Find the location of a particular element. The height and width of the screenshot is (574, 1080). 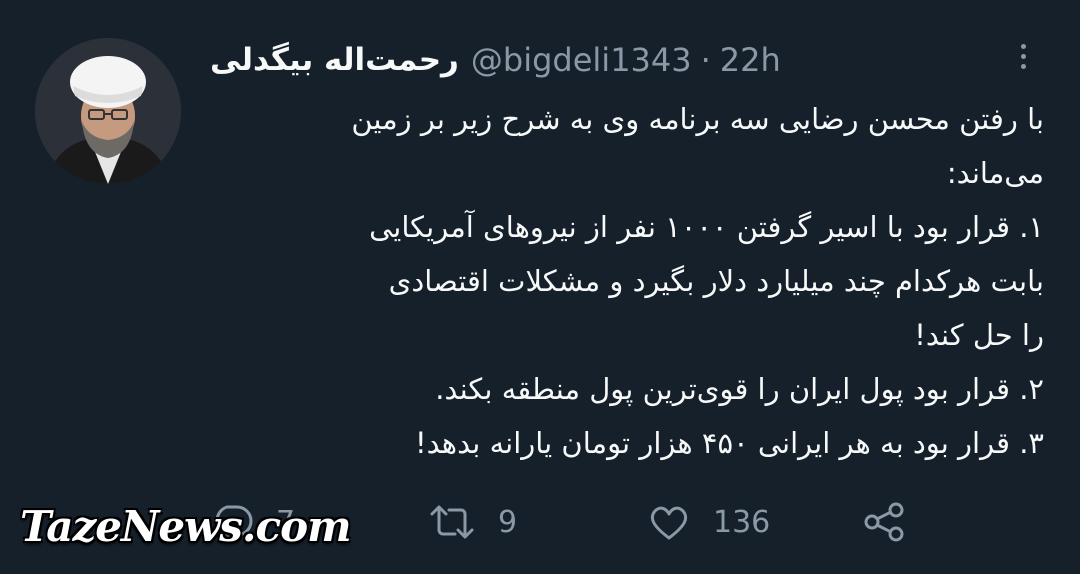

avatar-portrait-image is located at coordinates (108, 111).